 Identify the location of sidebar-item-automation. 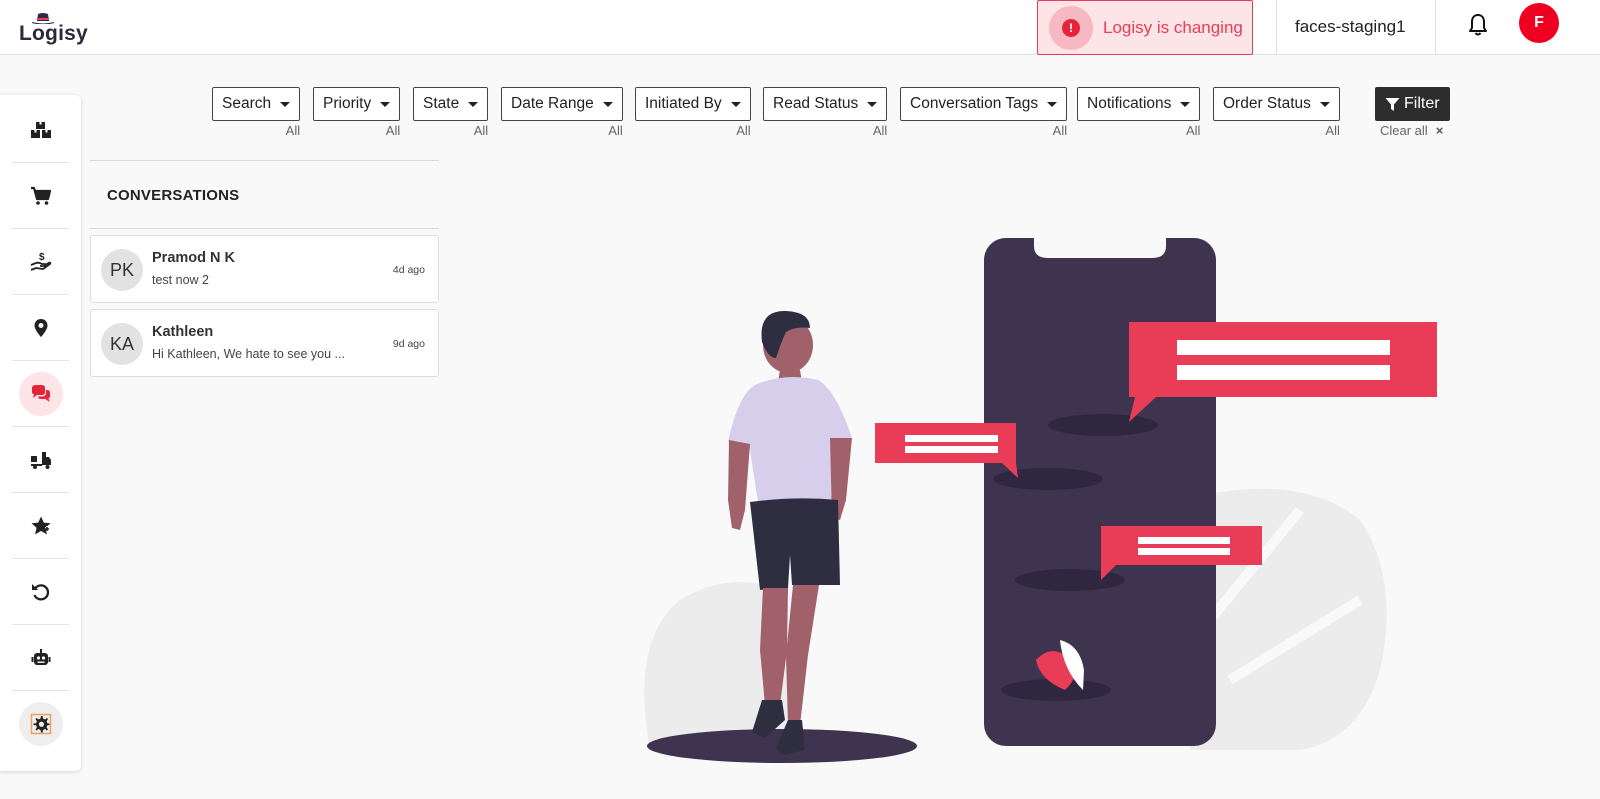
(40, 658).